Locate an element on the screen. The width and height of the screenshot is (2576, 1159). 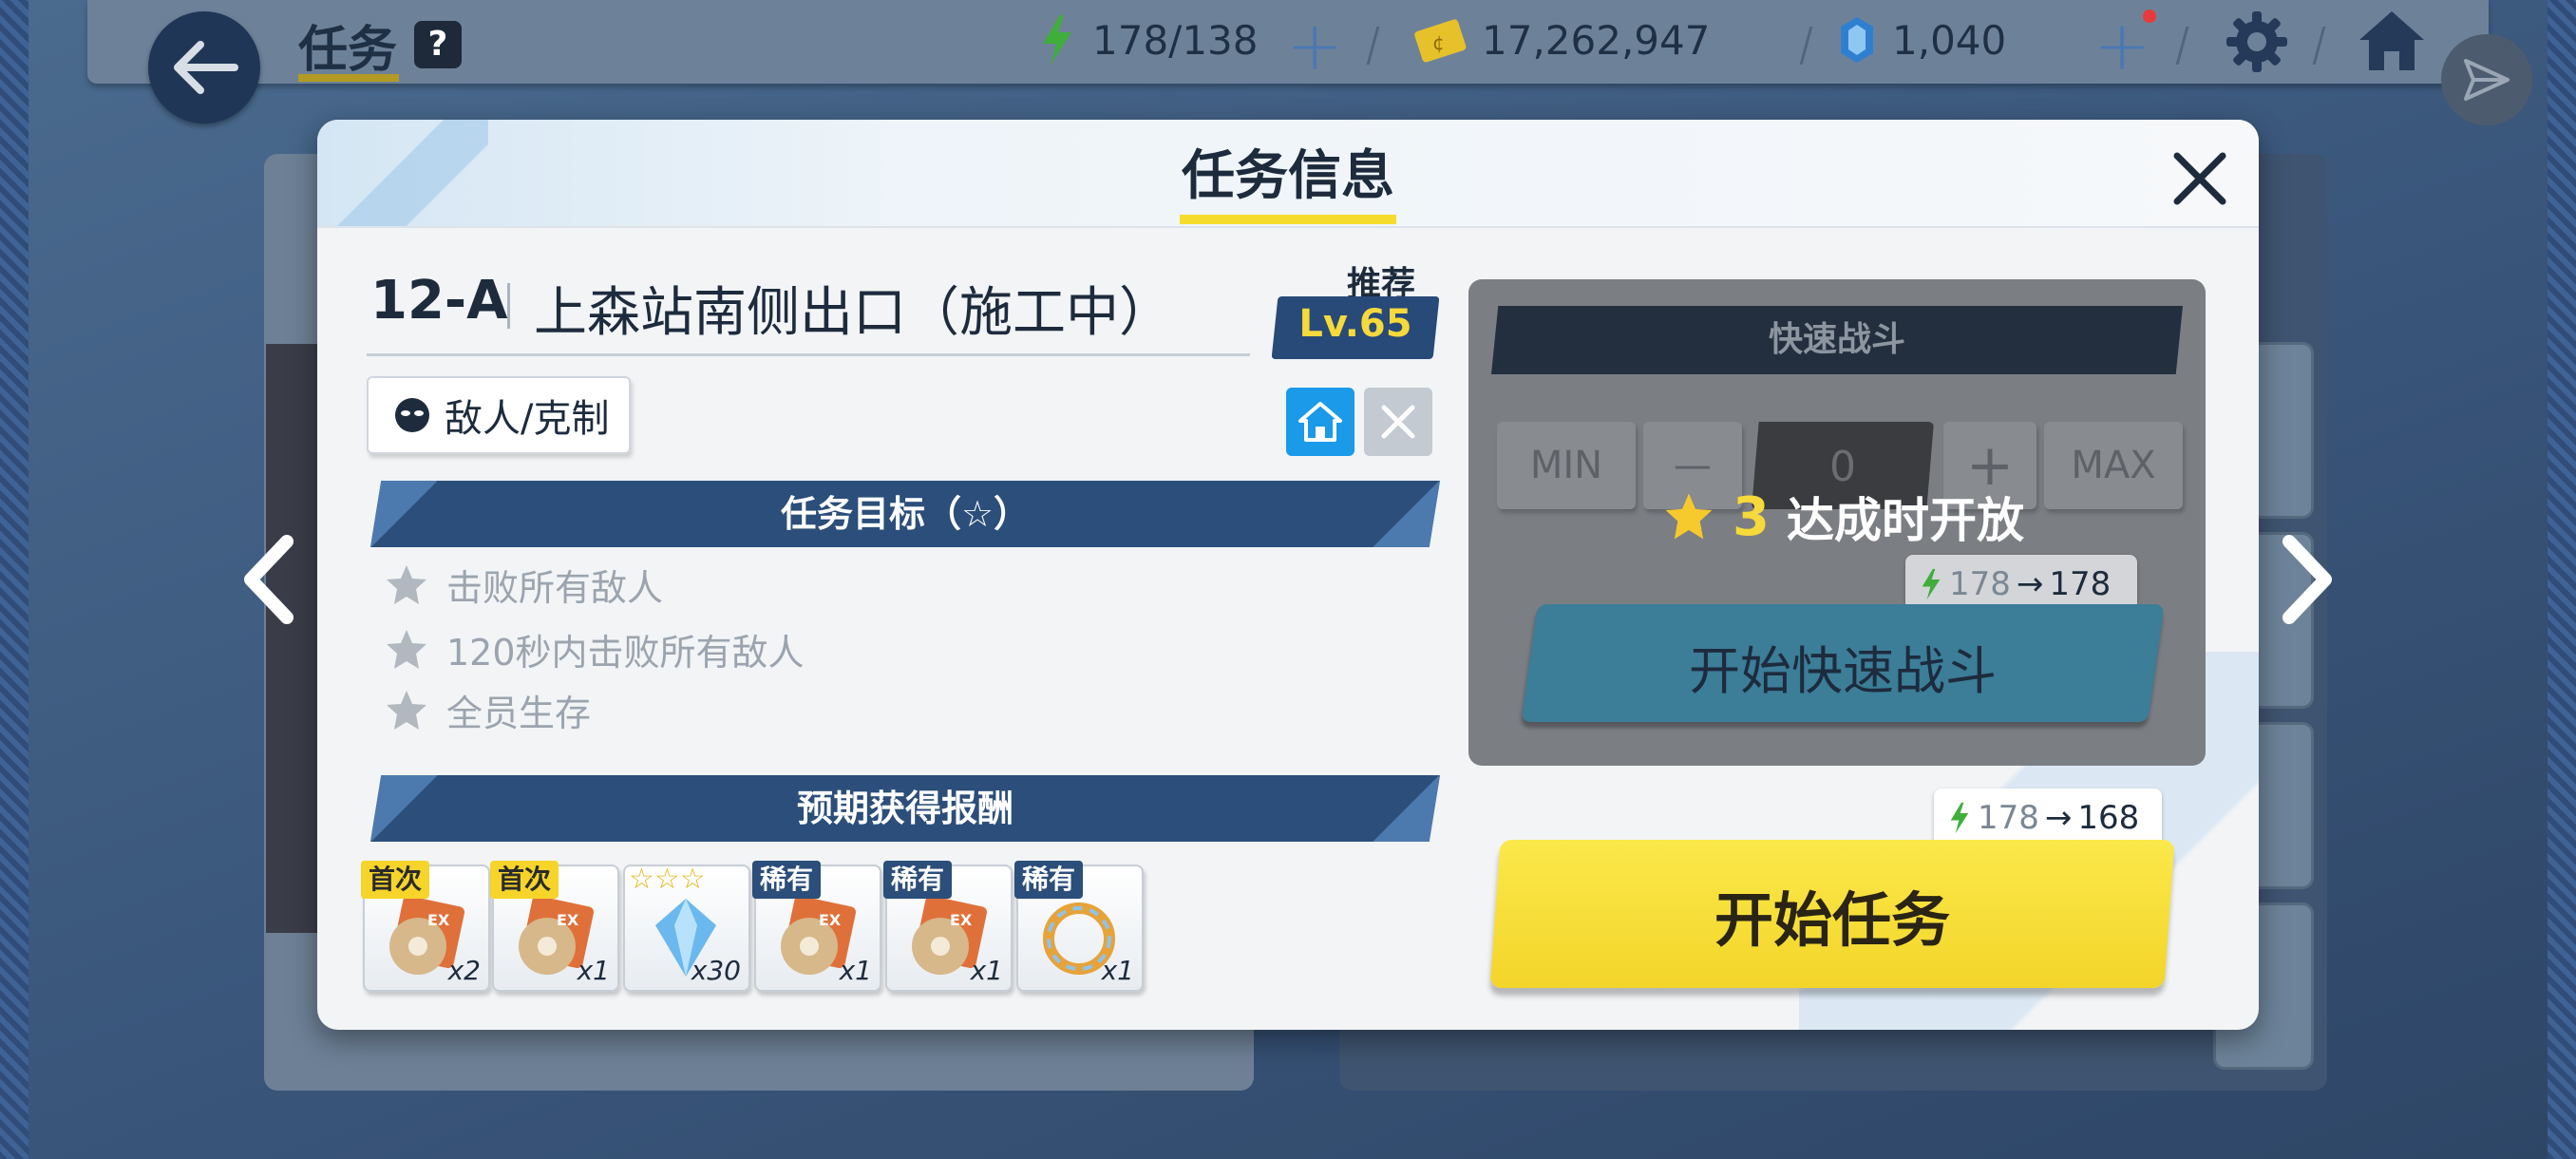
rewards-header: 预期获得报酬 is located at coordinates (905, 808).